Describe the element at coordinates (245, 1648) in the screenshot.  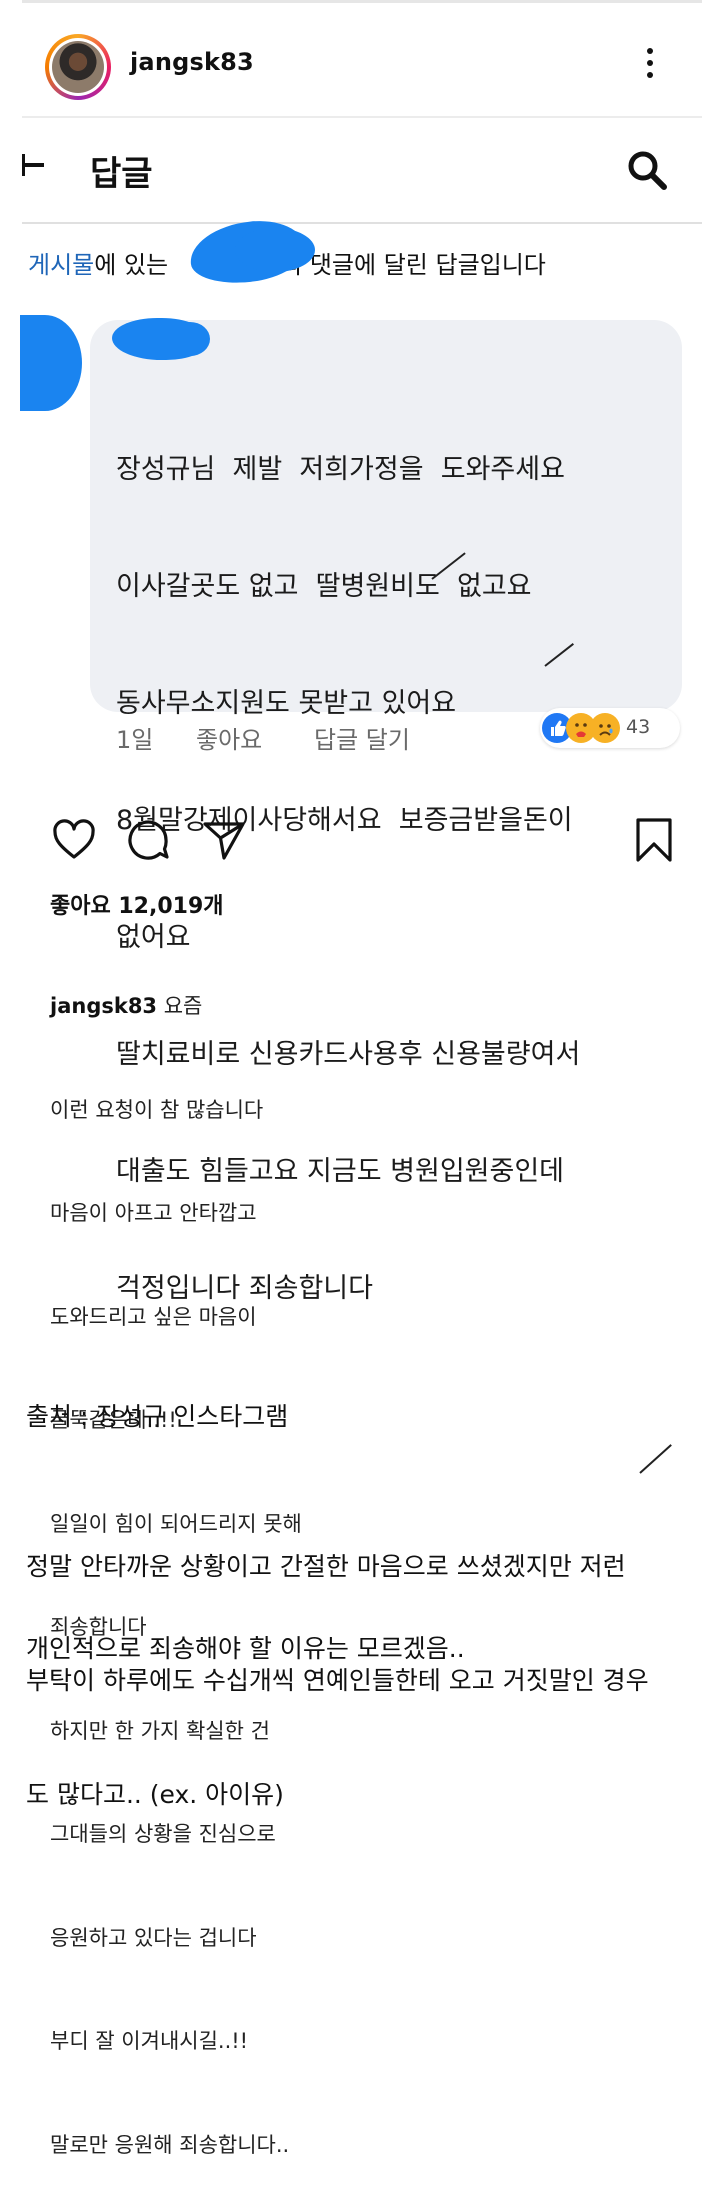
I see `commentary-closing: 개인적으로 죄송해야 할 이유는 모르겠음..` at that location.